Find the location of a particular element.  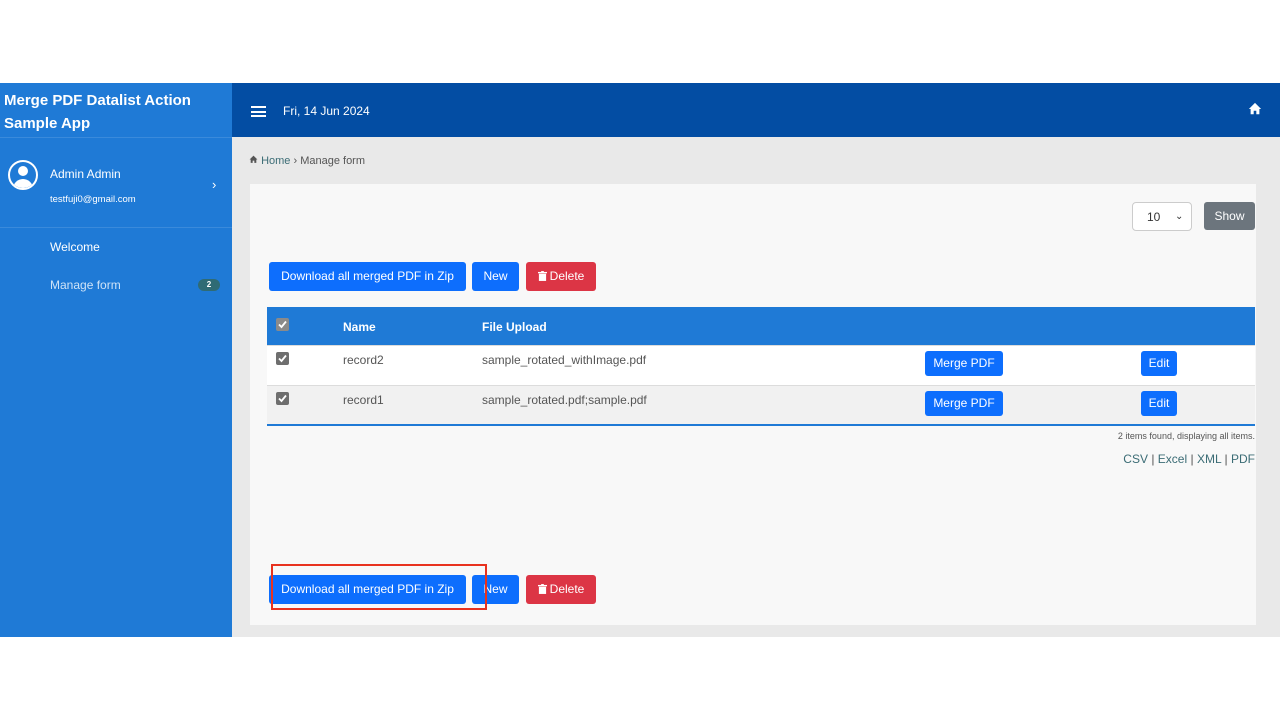

column-header-file-upload: File Upload is located at coordinates (514, 327).